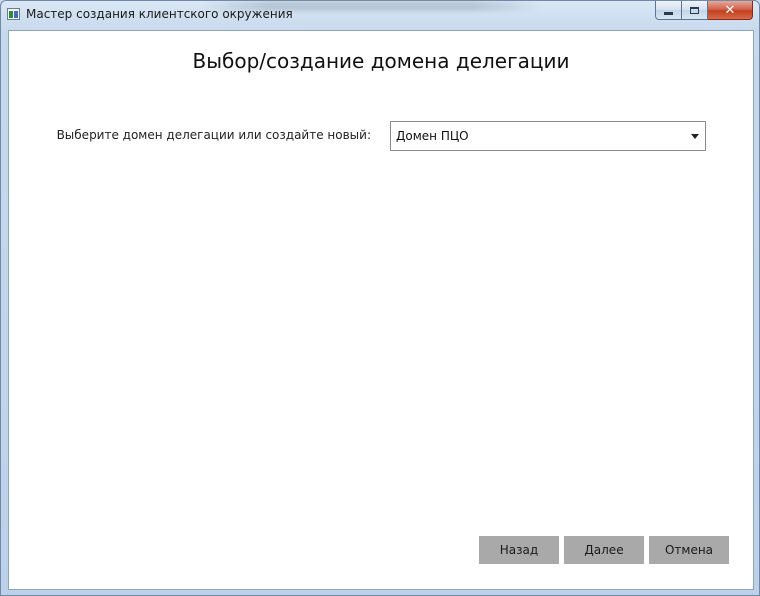  I want to click on maximize-icon, so click(694, 10).